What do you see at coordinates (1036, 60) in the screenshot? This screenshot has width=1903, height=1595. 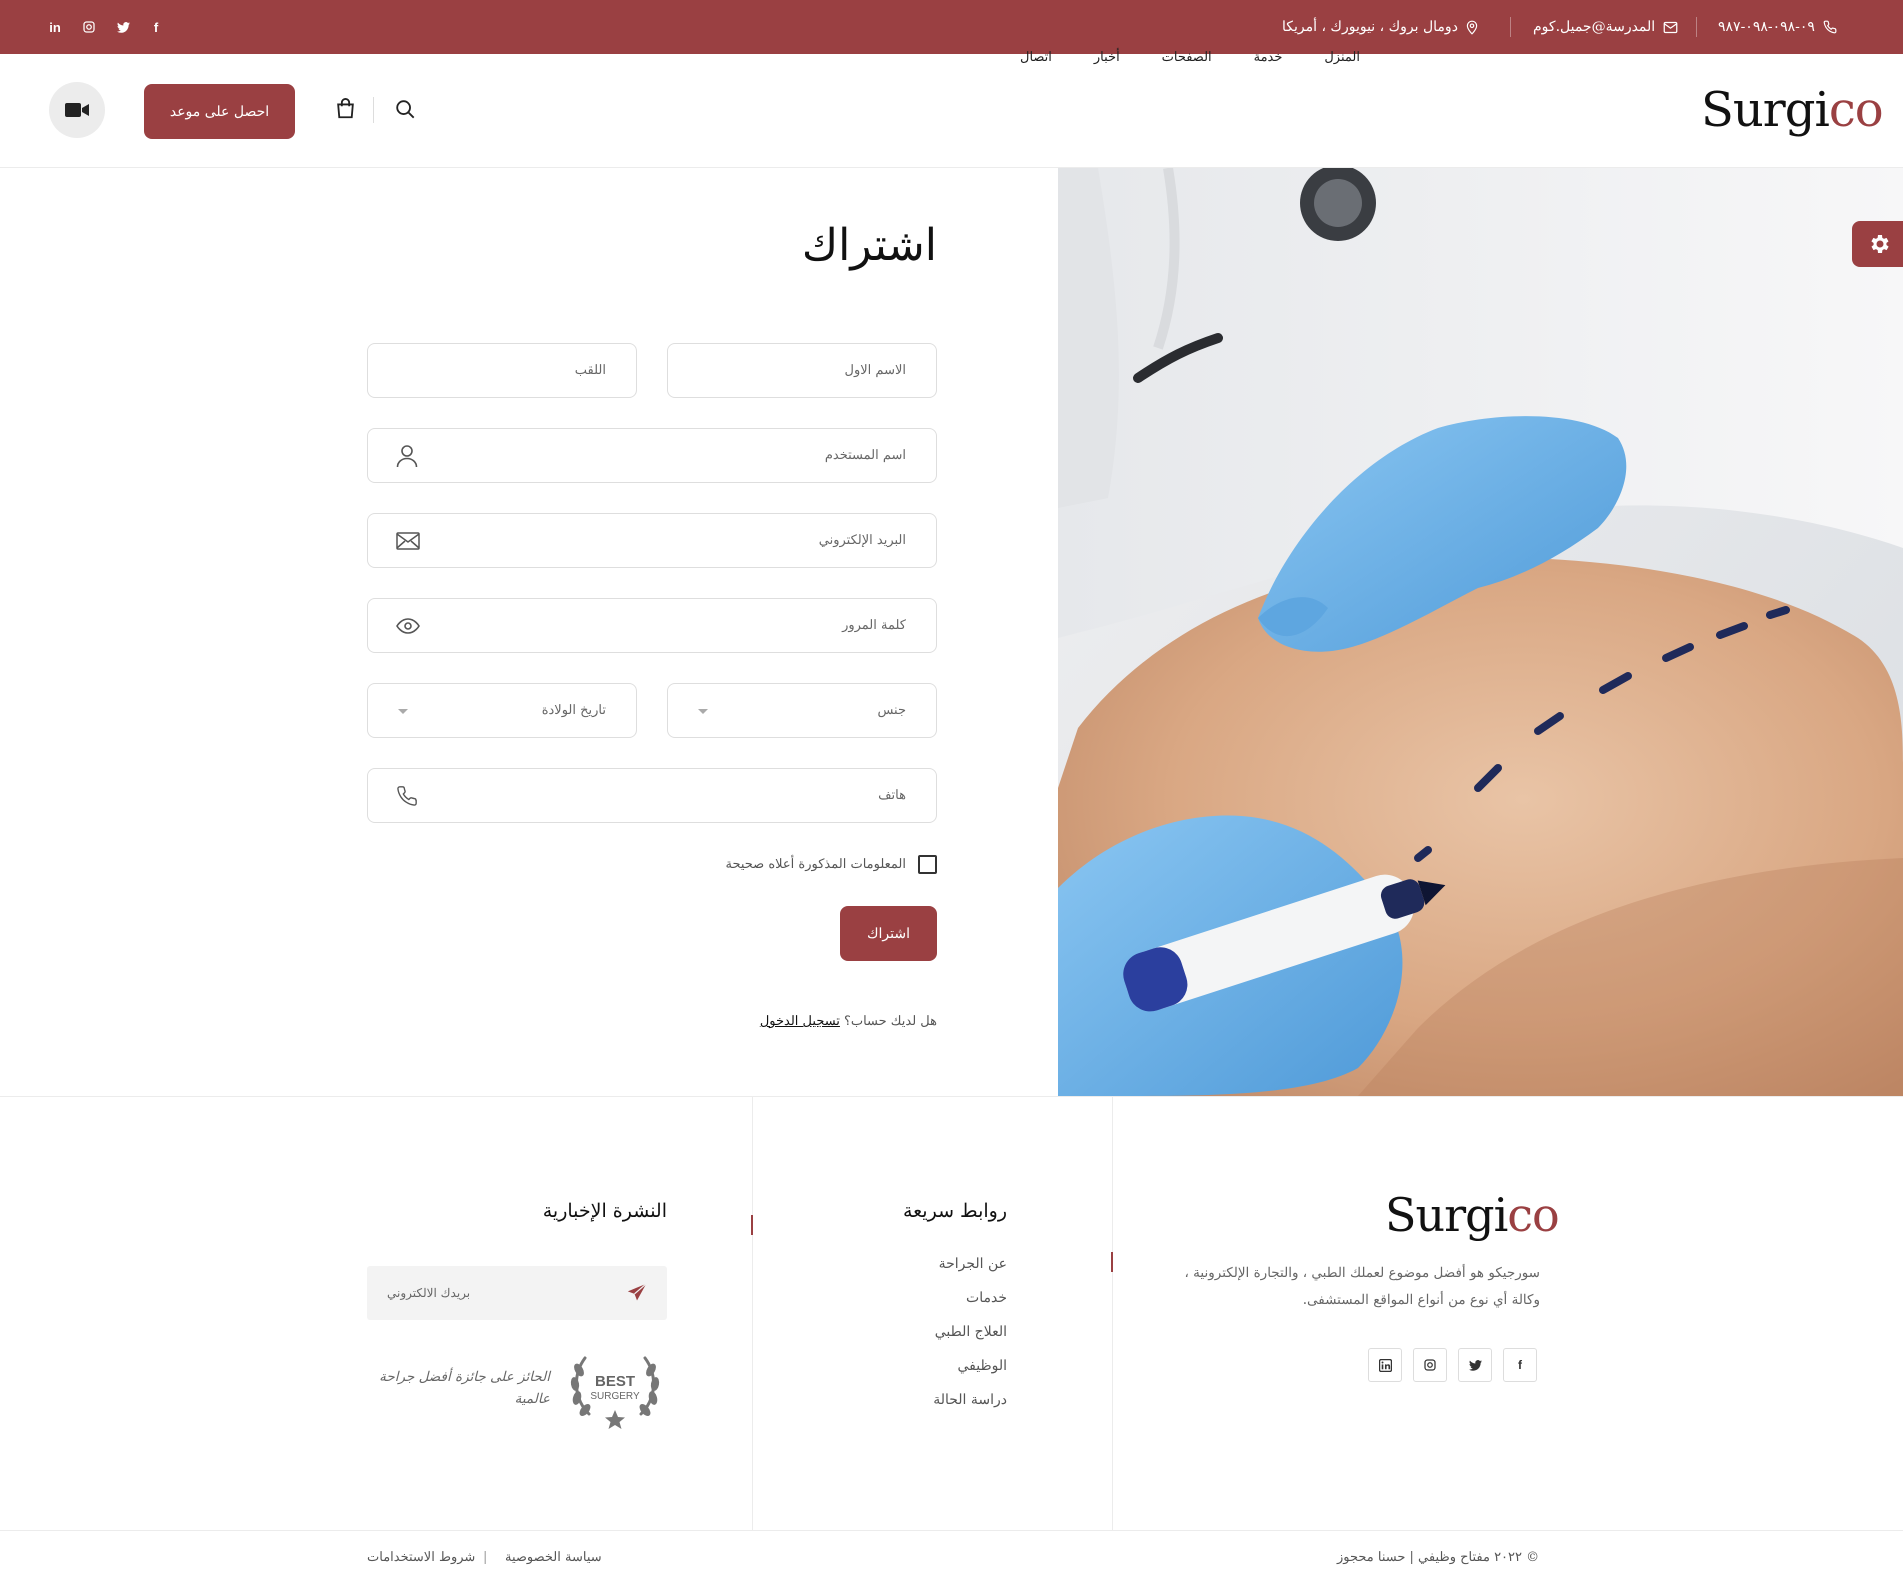 I see `nav-item-contact: اتصال` at bounding box center [1036, 60].